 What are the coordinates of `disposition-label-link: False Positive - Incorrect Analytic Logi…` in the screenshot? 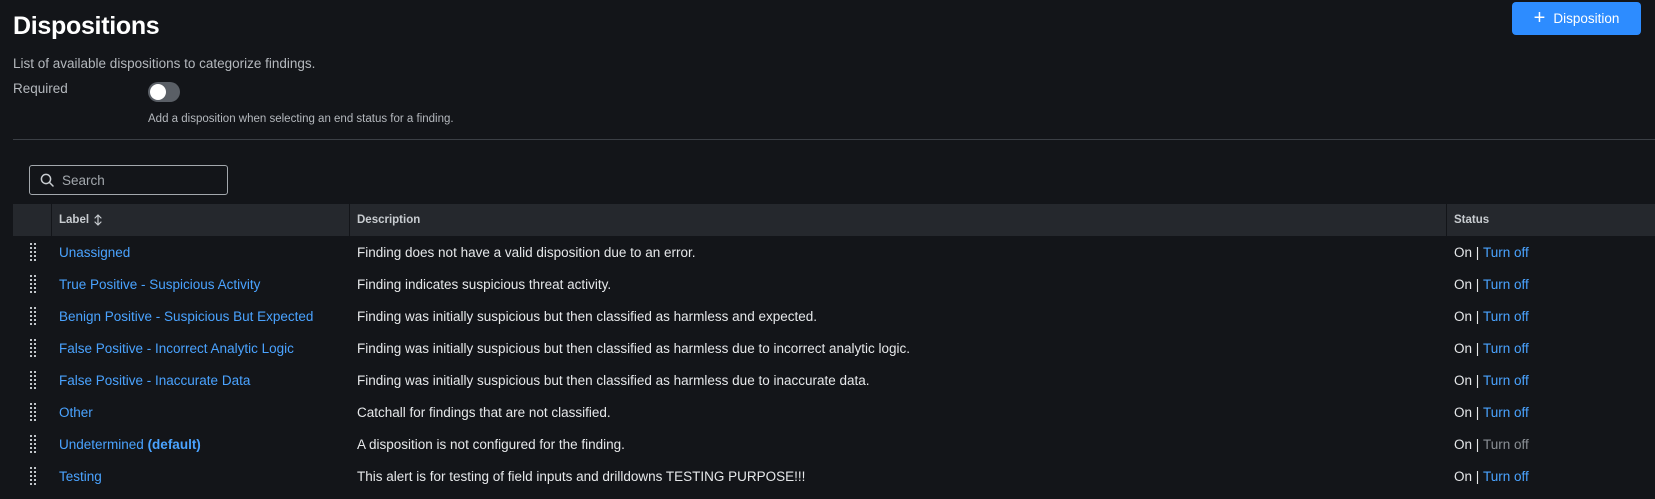 It's located at (176, 348).